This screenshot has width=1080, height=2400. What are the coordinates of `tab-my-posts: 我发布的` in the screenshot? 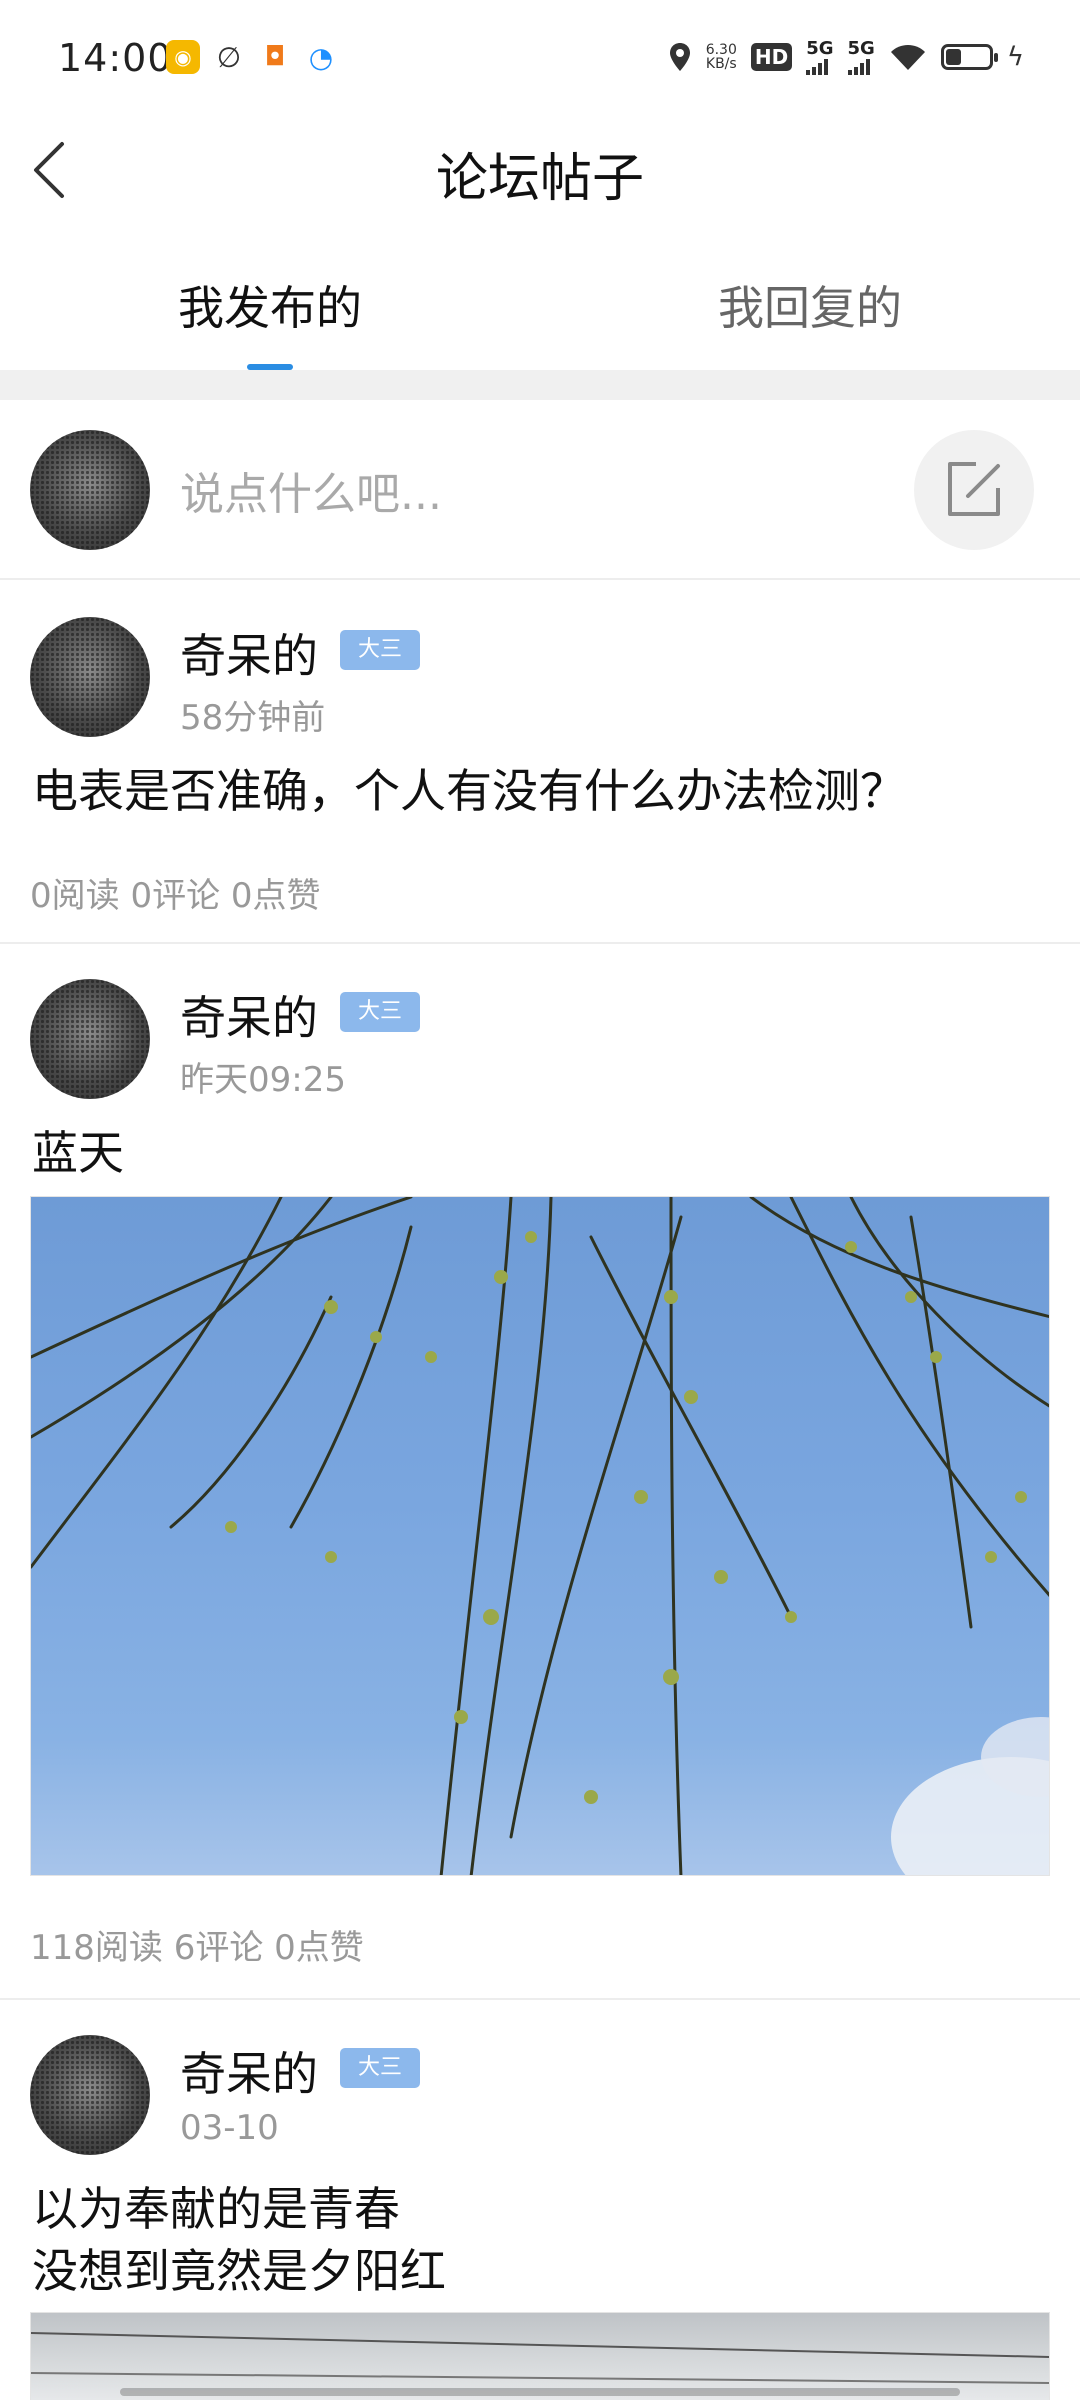 It's located at (270, 305).